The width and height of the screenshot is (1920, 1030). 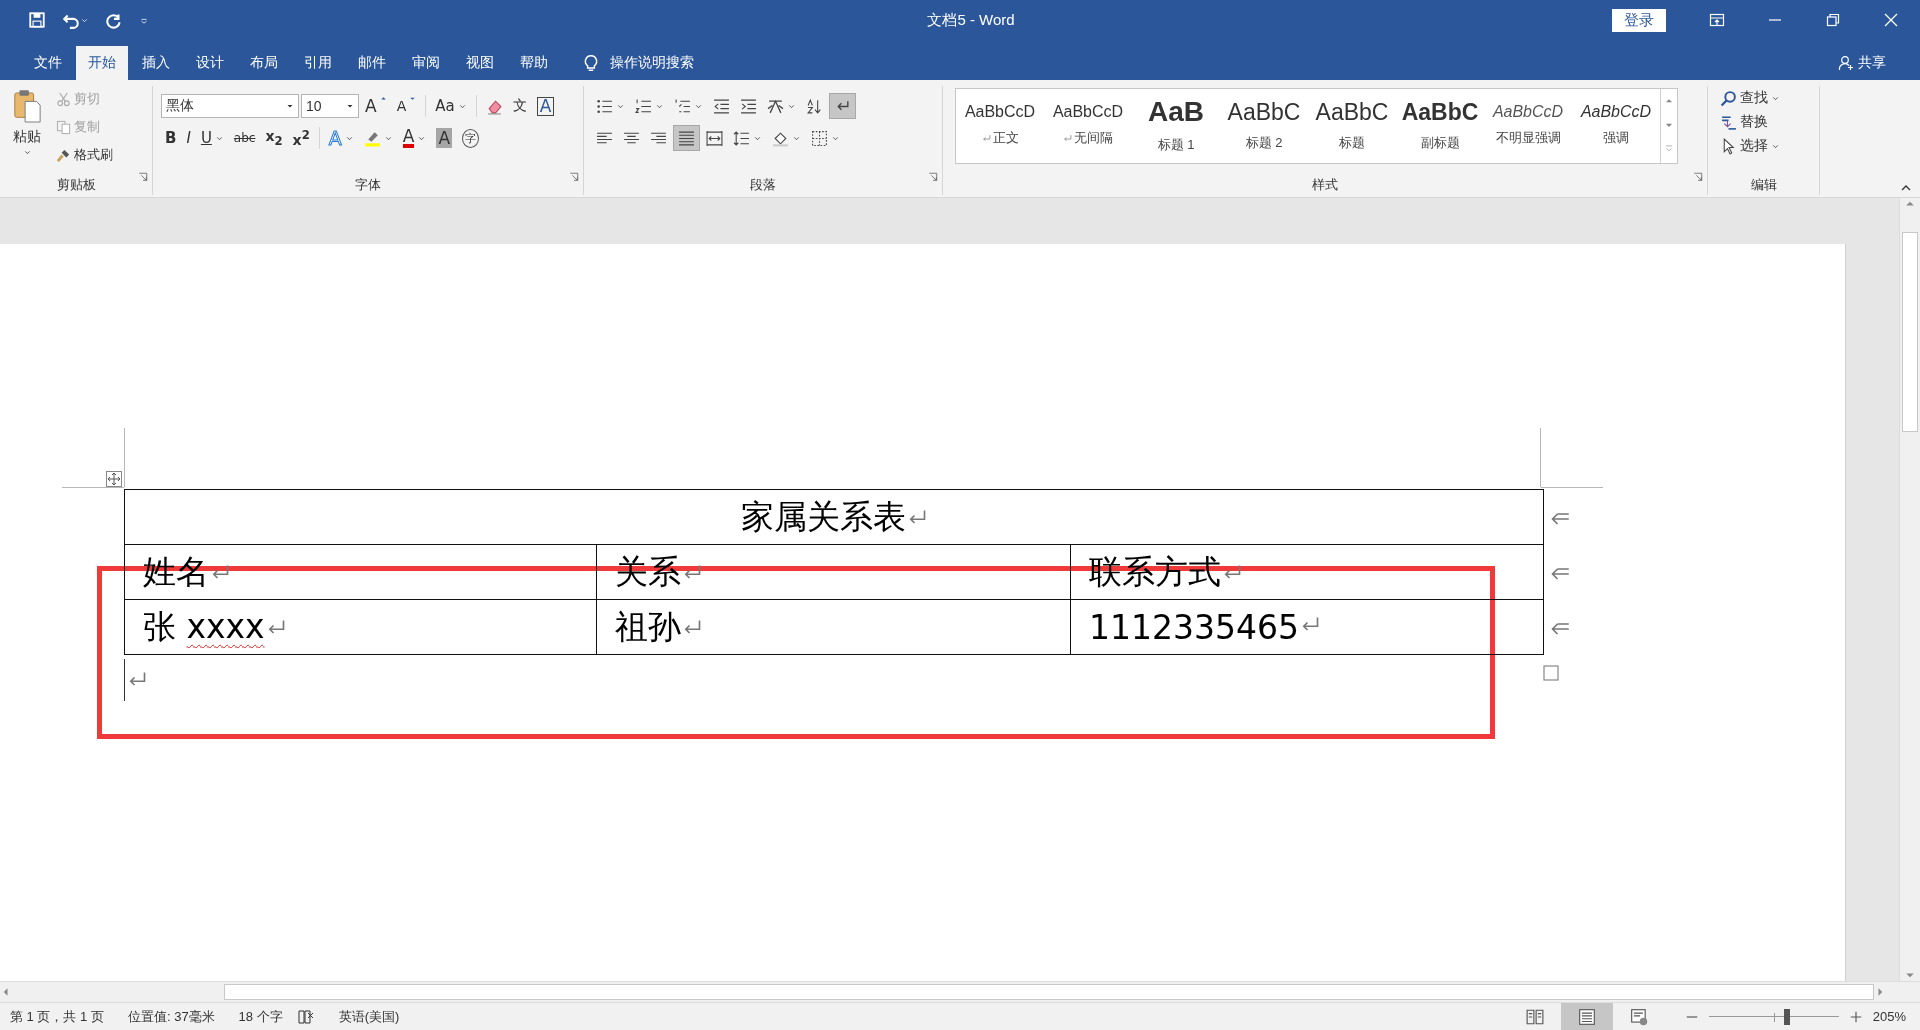 I want to click on page-icon, so click(x=1586, y=1016).